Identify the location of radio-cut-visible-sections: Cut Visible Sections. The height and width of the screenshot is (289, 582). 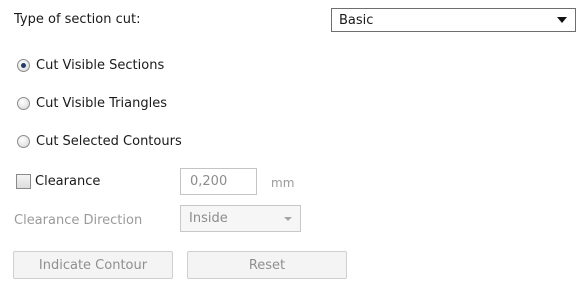
(90, 65).